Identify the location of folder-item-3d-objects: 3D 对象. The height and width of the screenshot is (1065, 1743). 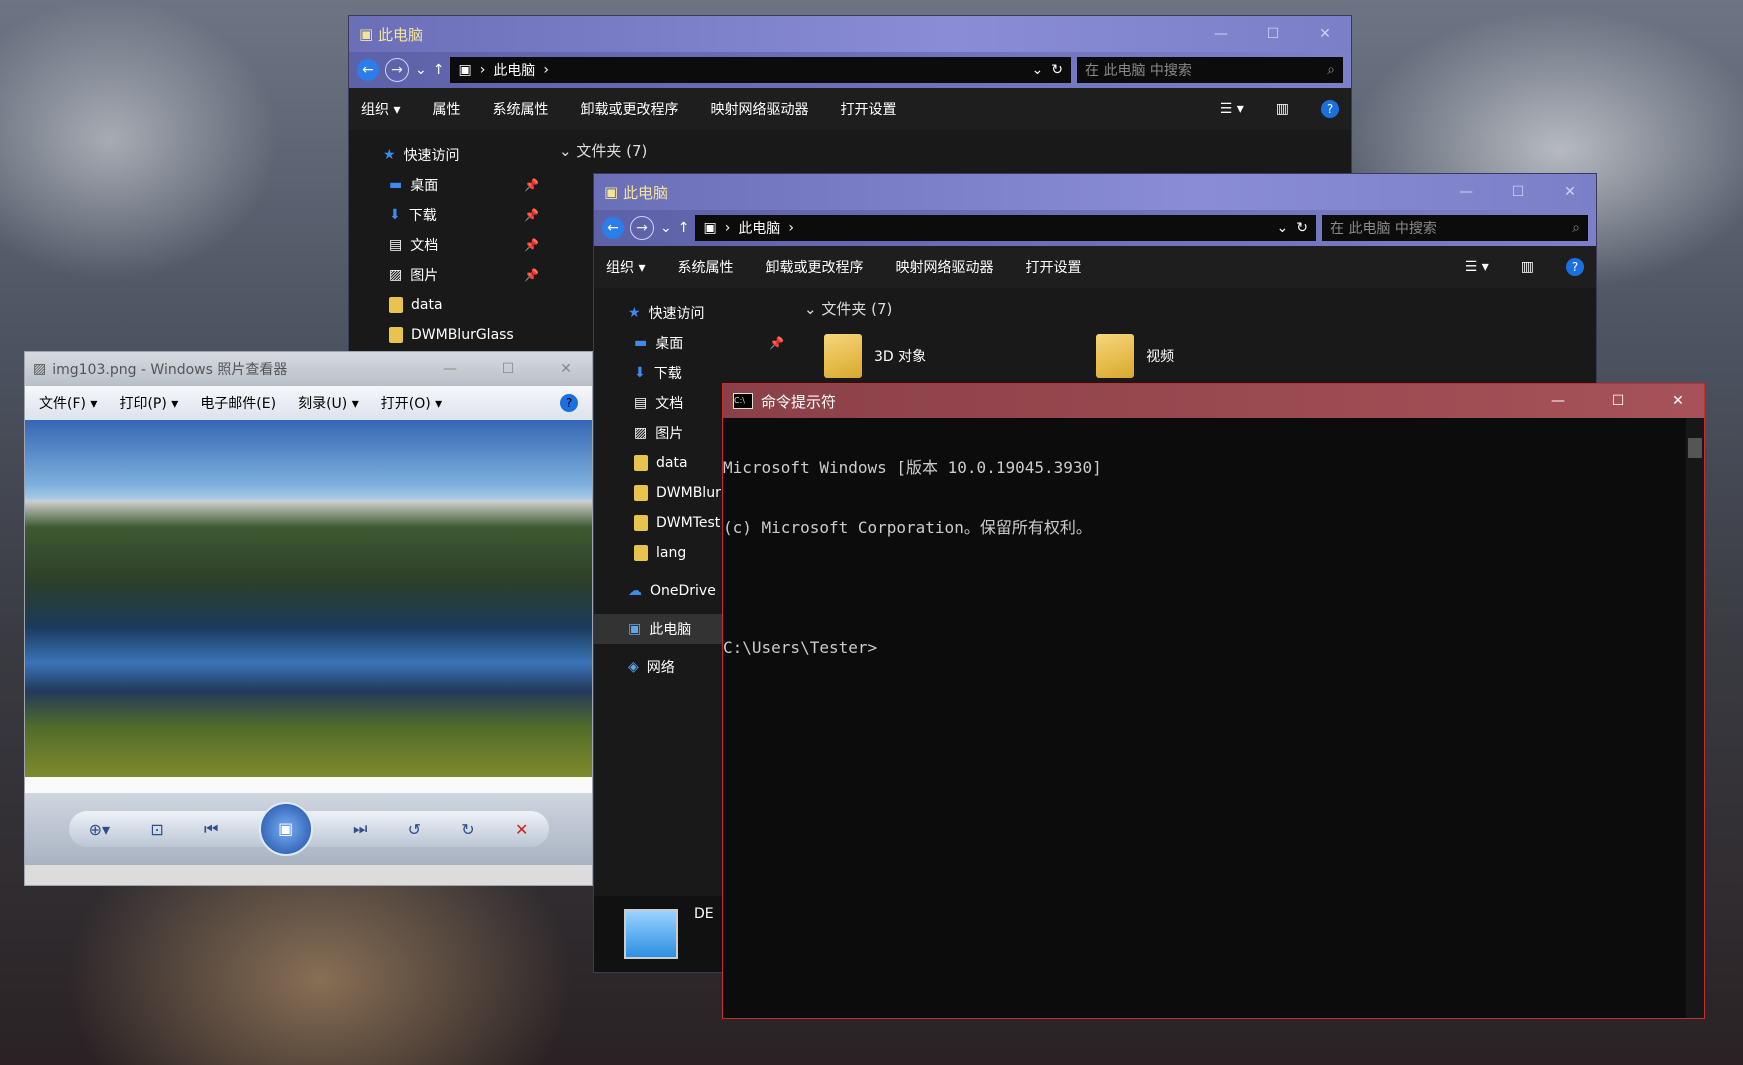
(875, 356).